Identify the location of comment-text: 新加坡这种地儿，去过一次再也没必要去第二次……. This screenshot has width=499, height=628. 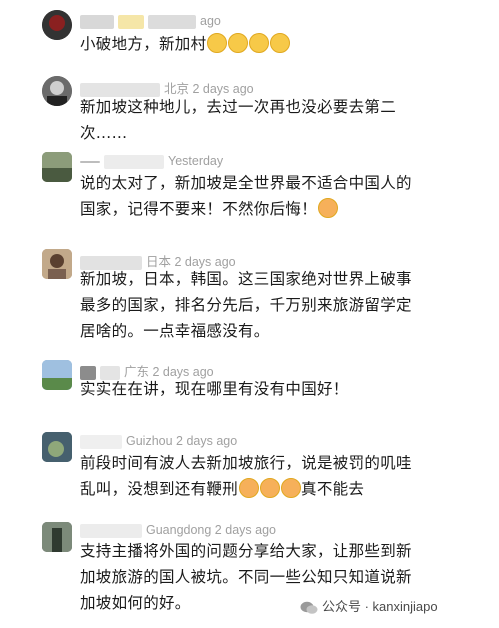
(238, 120).